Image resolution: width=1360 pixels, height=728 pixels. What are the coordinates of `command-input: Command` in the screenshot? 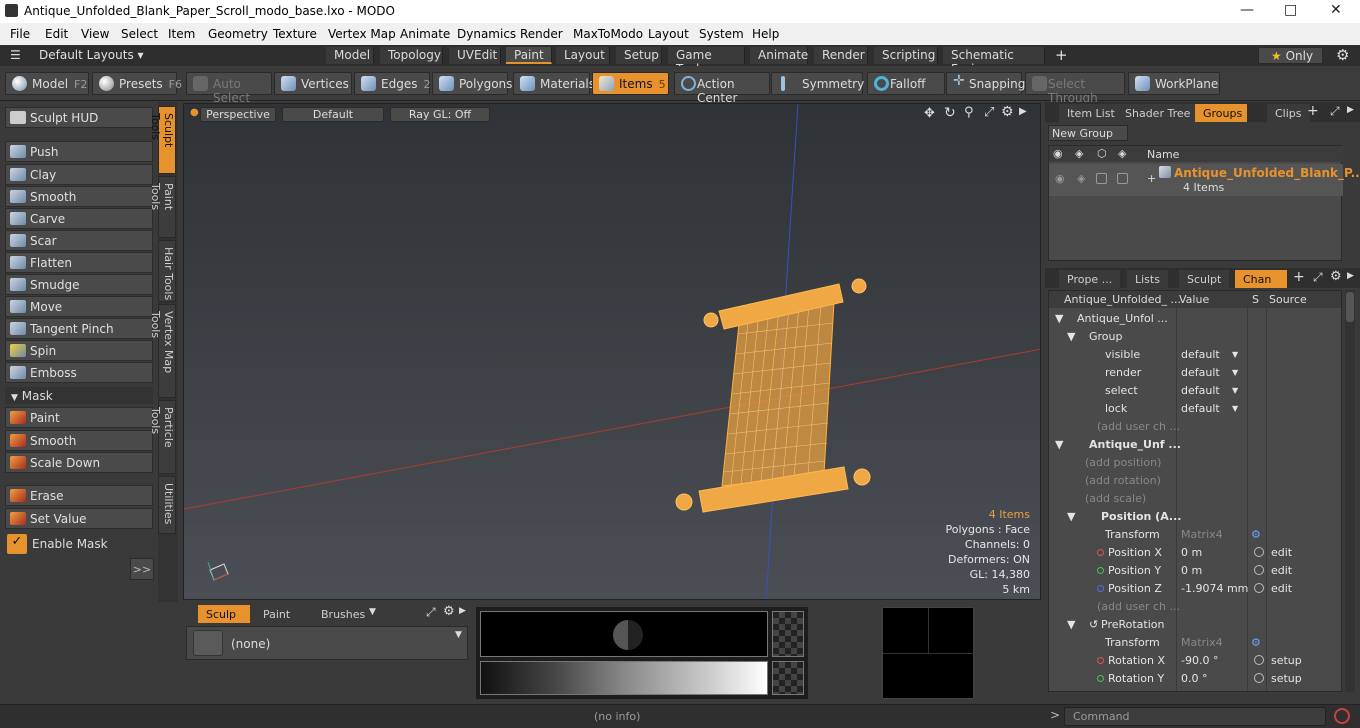 It's located at (1195, 716).